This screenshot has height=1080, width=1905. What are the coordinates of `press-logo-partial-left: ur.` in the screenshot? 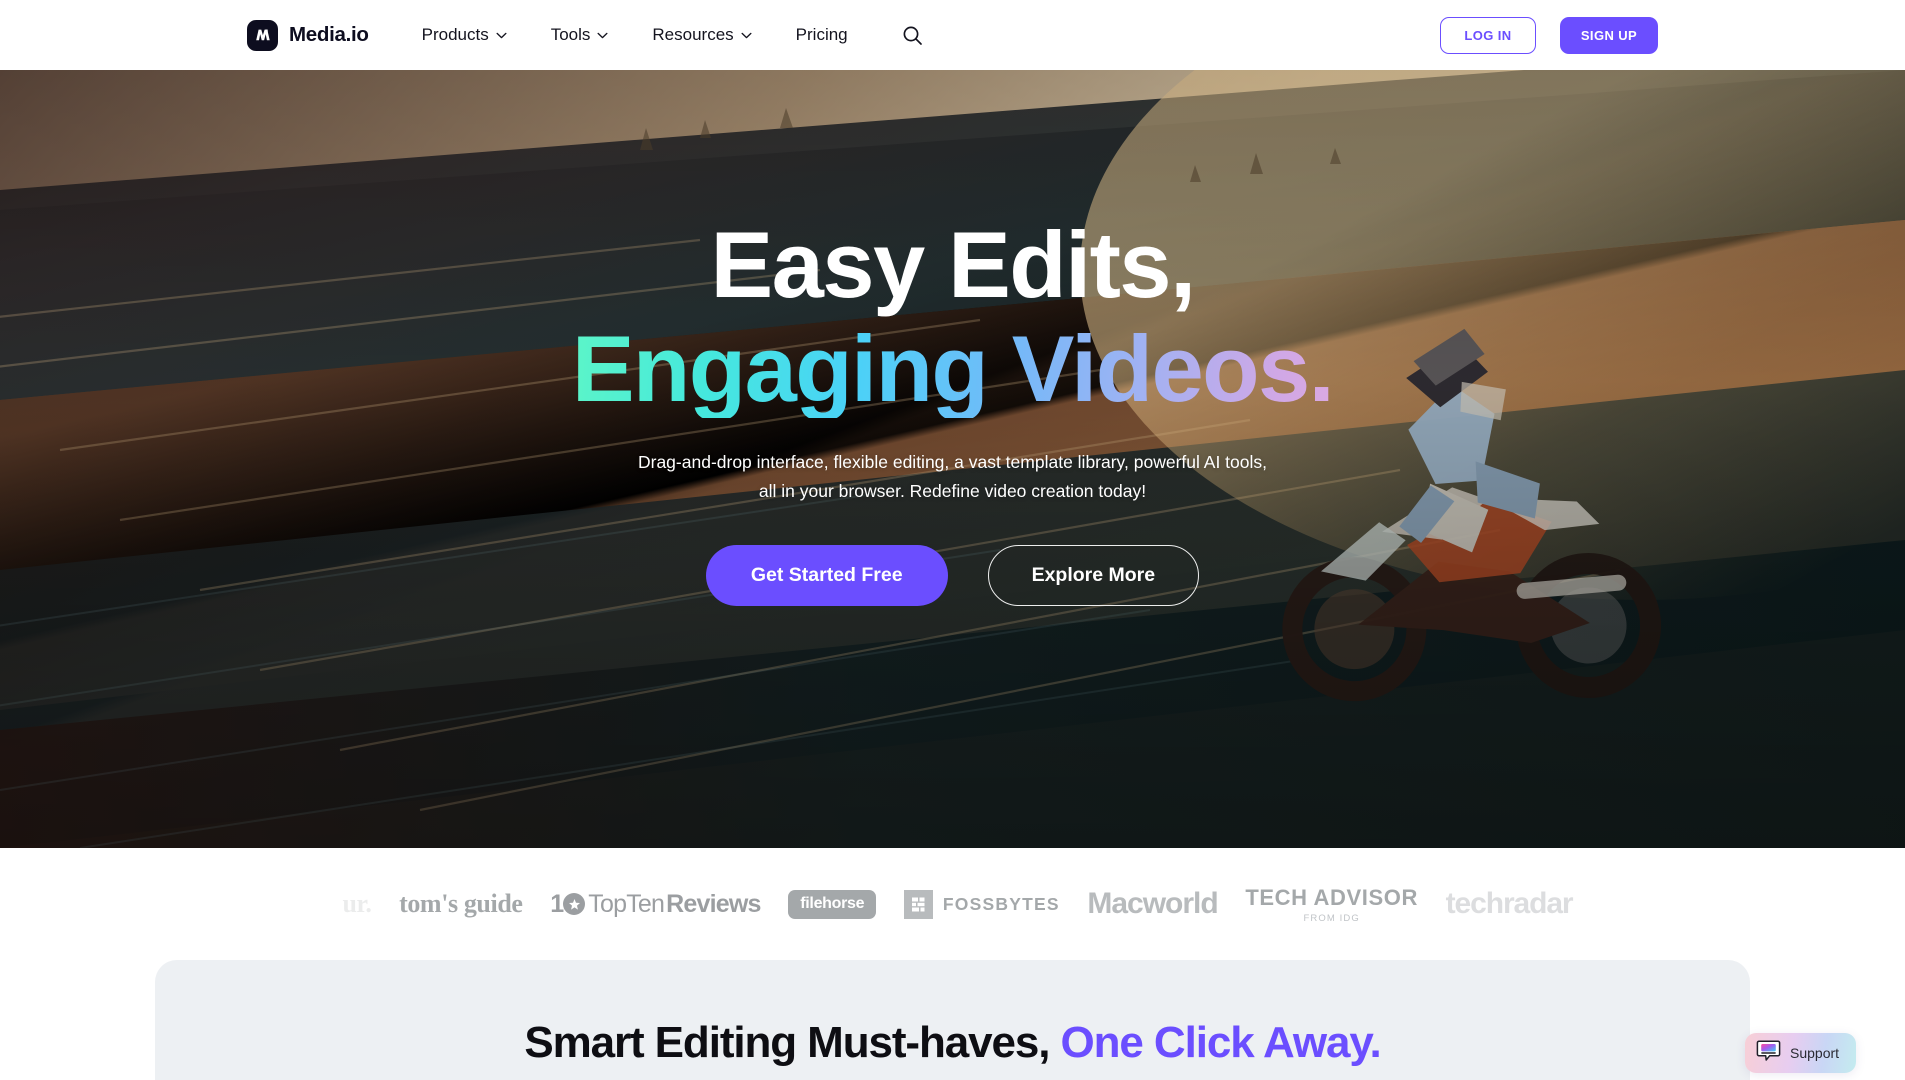 It's located at (357, 904).